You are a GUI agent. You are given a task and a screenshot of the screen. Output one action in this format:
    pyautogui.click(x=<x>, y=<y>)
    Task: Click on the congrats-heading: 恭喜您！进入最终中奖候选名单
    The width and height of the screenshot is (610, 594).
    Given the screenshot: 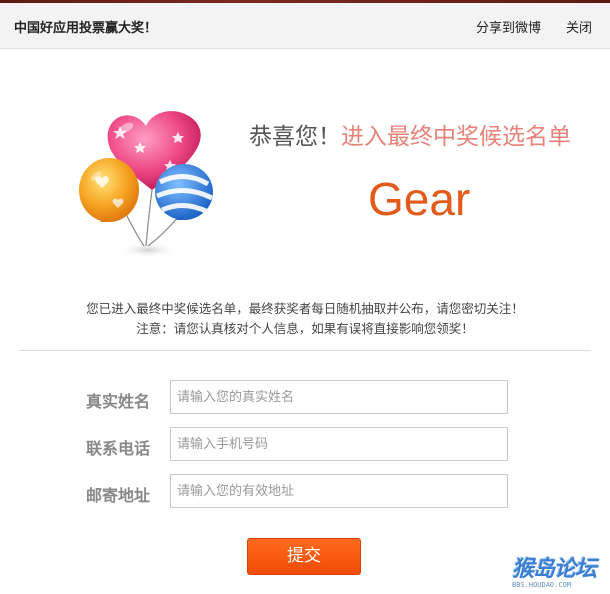 What is the action you would take?
    pyautogui.click(x=410, y=134)
    